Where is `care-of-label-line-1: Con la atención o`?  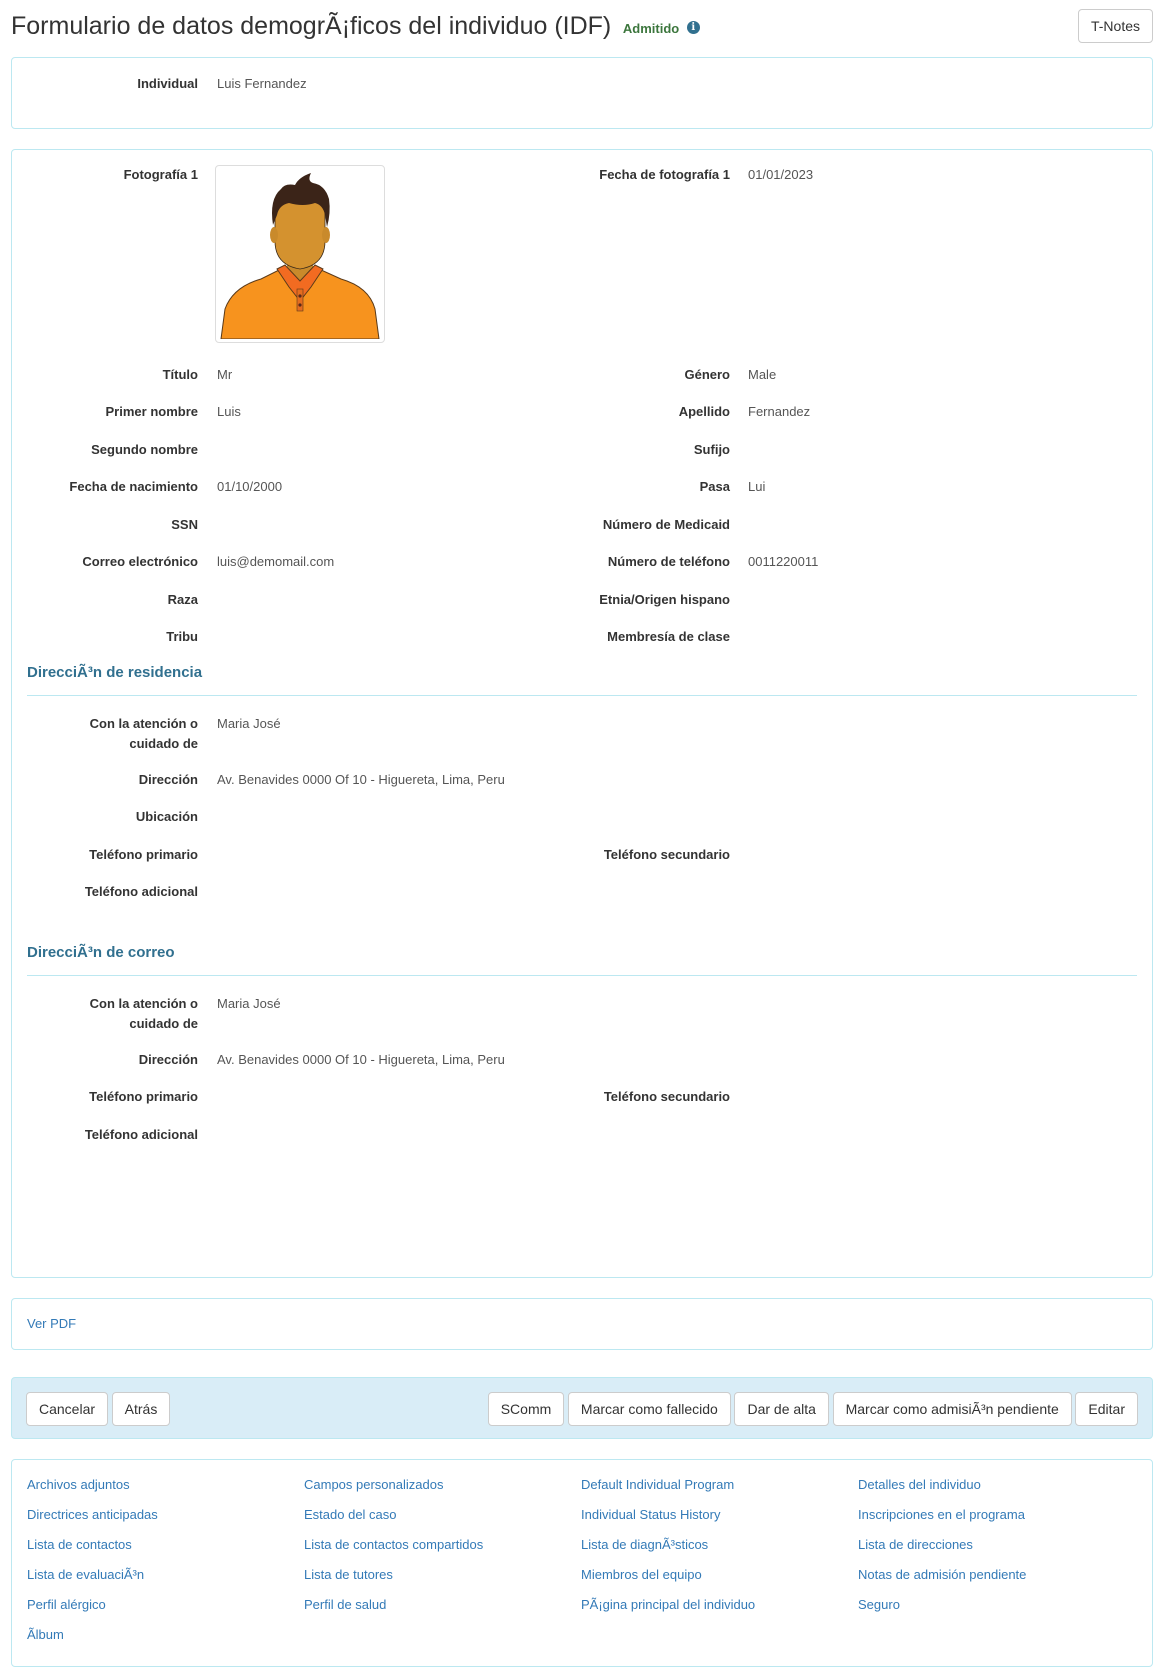
care-of-label-line-1: Con la atención o is located at coordinates (143, 1003).